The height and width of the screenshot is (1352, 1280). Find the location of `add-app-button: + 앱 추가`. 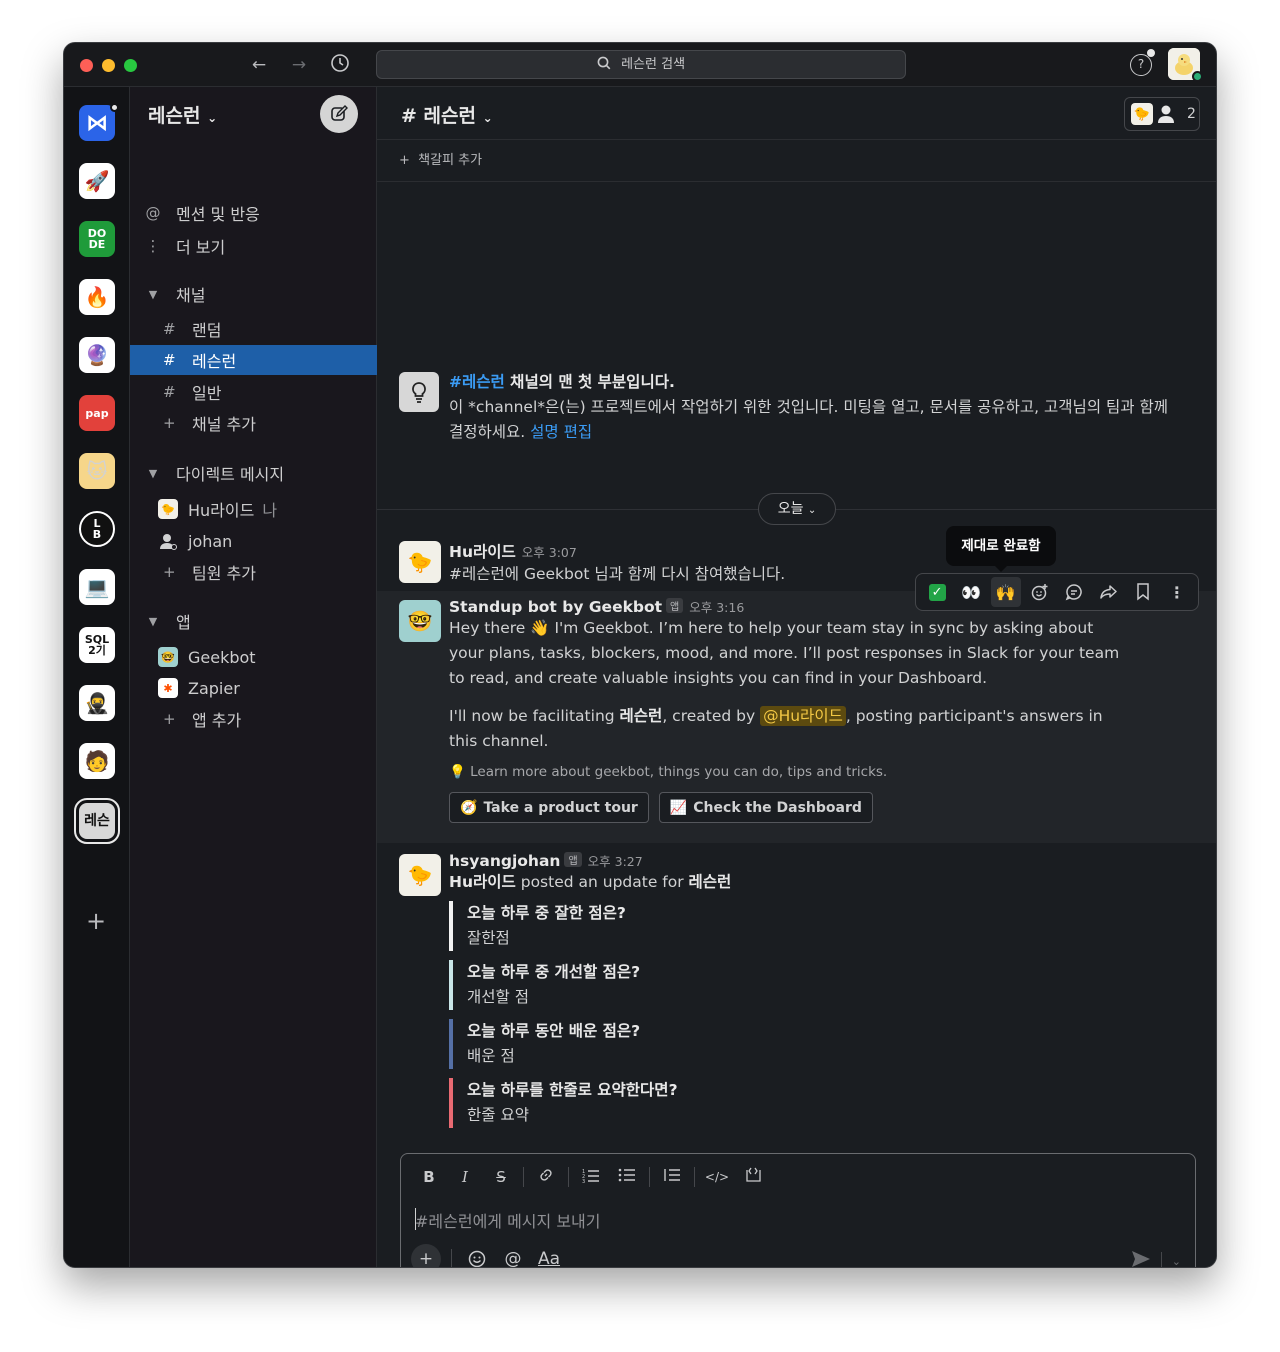

add-app-button: + 앱 추가 is located at coordinates (253, 719).